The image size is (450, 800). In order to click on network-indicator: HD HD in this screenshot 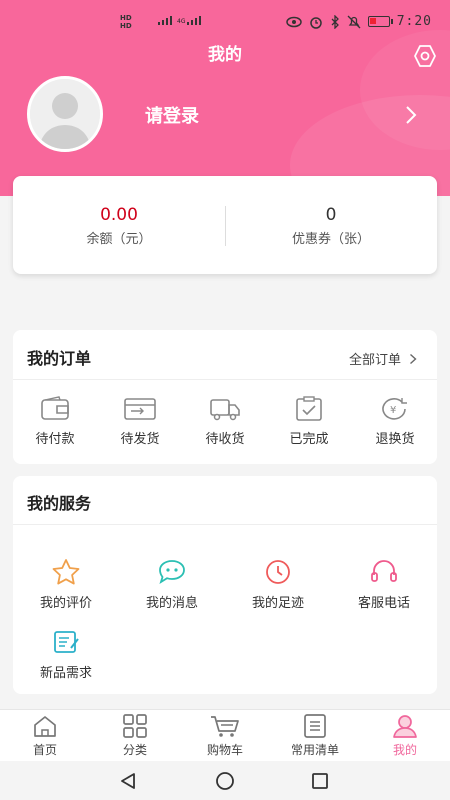, I will do `click(126, 22)`.